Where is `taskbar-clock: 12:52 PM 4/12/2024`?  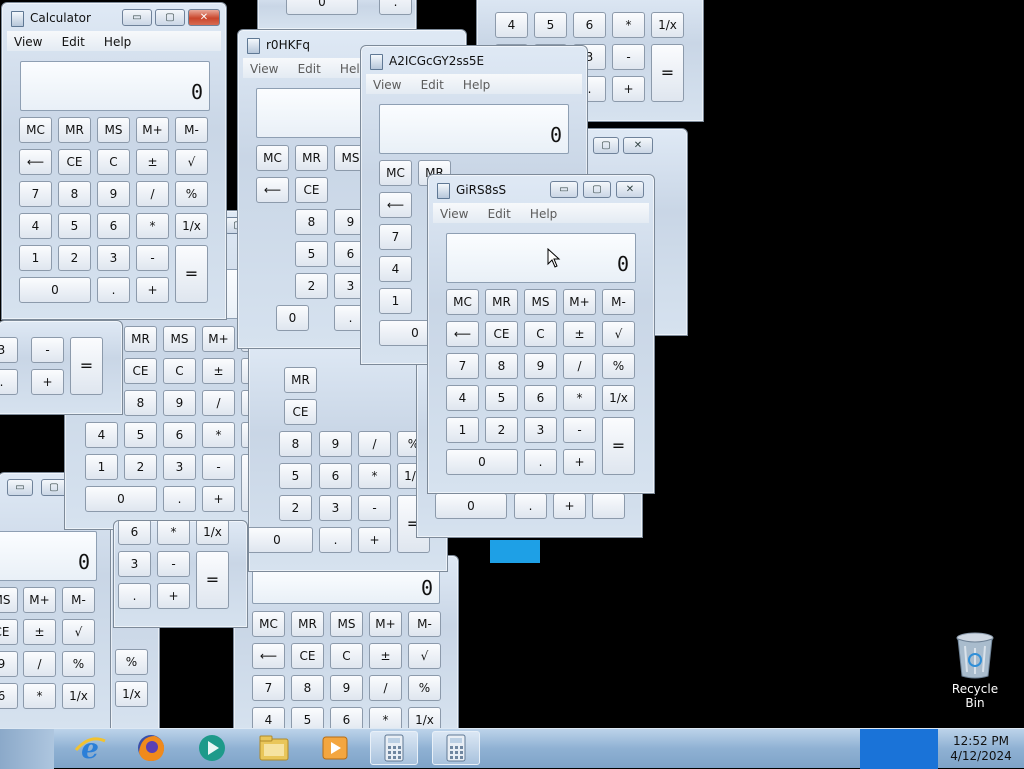
taskbar-clock: 12:52 PM 4/12/2024 is located at coordinates (981, 749).